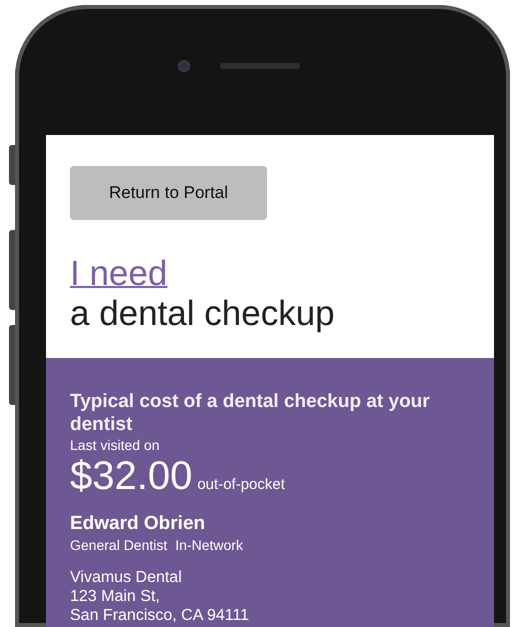  I want to click on camera-icon, so click(184, 66).